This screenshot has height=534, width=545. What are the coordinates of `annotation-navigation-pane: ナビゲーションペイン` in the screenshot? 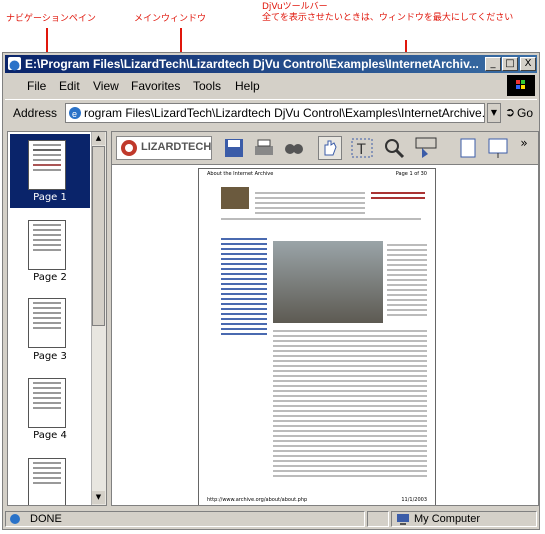 It's located at (51, 19).